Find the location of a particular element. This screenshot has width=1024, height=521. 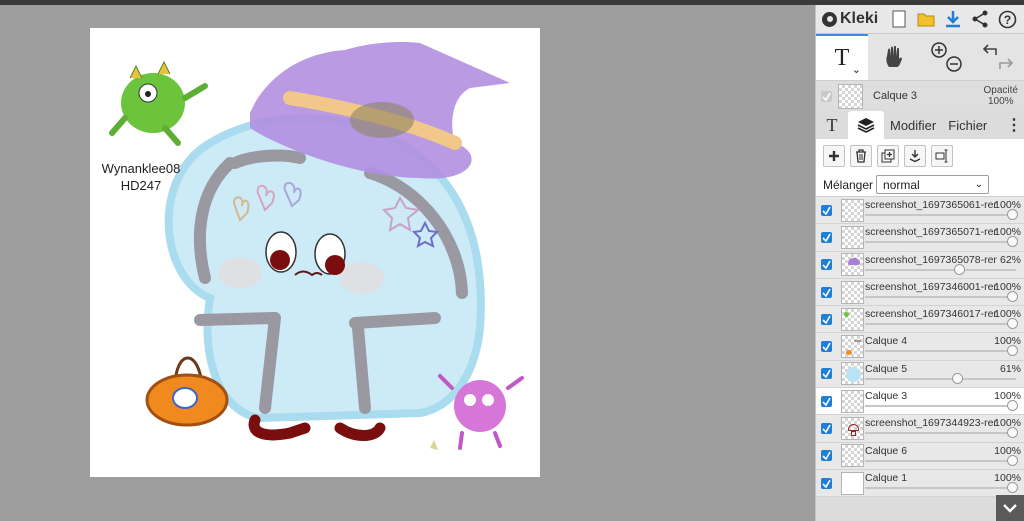

zoom-controls is located at coordinates (946, 57).